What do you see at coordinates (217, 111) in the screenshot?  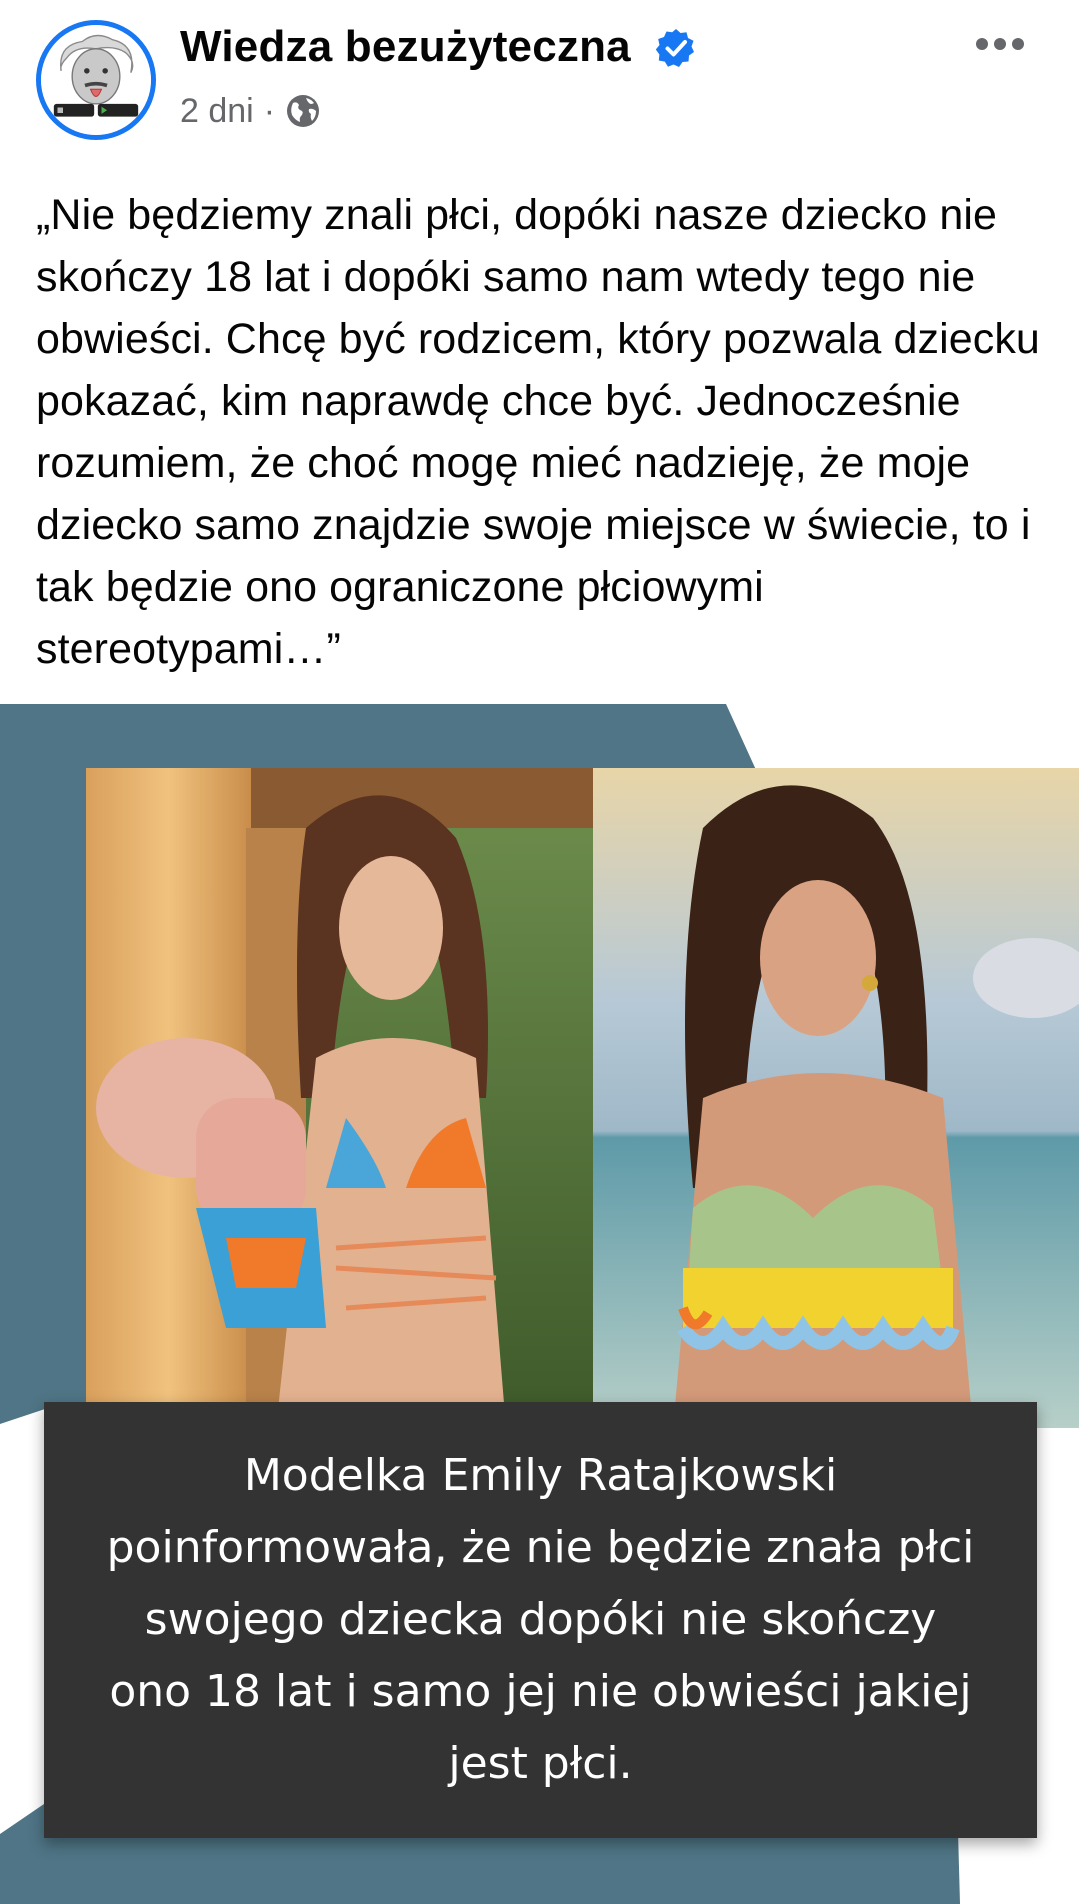 I see `post-time: 2 dni` at bounding box center [217, 111].